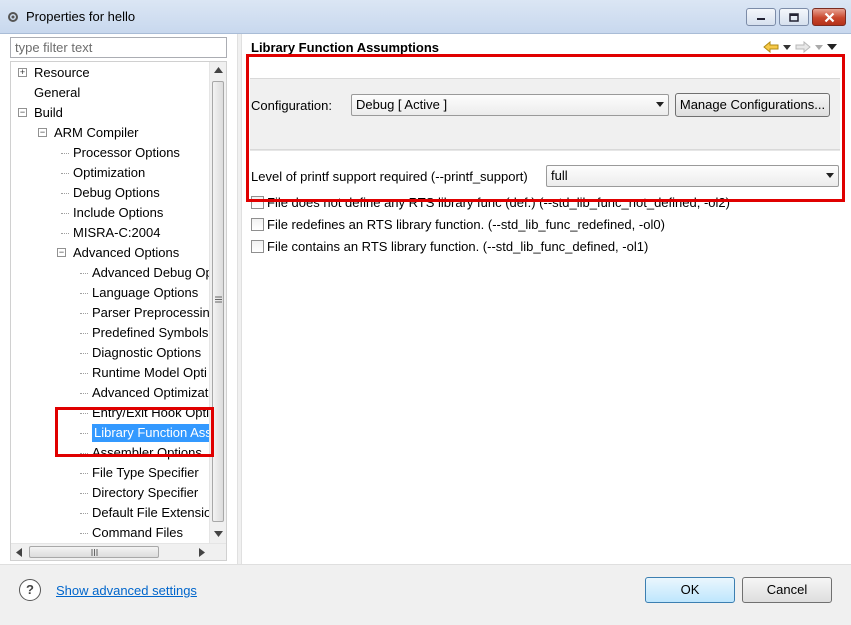  I want to click on window-title: Properties for hello, so click(81, 16).